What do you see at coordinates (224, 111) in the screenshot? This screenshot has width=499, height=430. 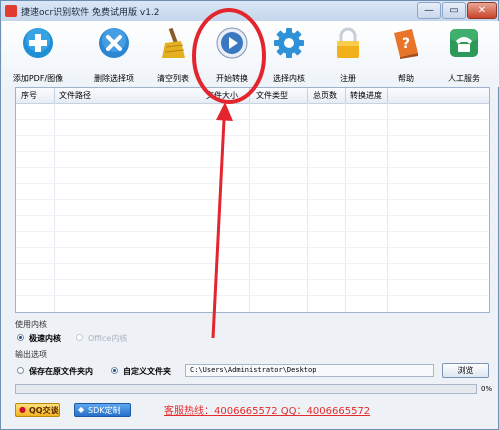 I see `annotation-arrowhead` at bounding box center [224, 111].